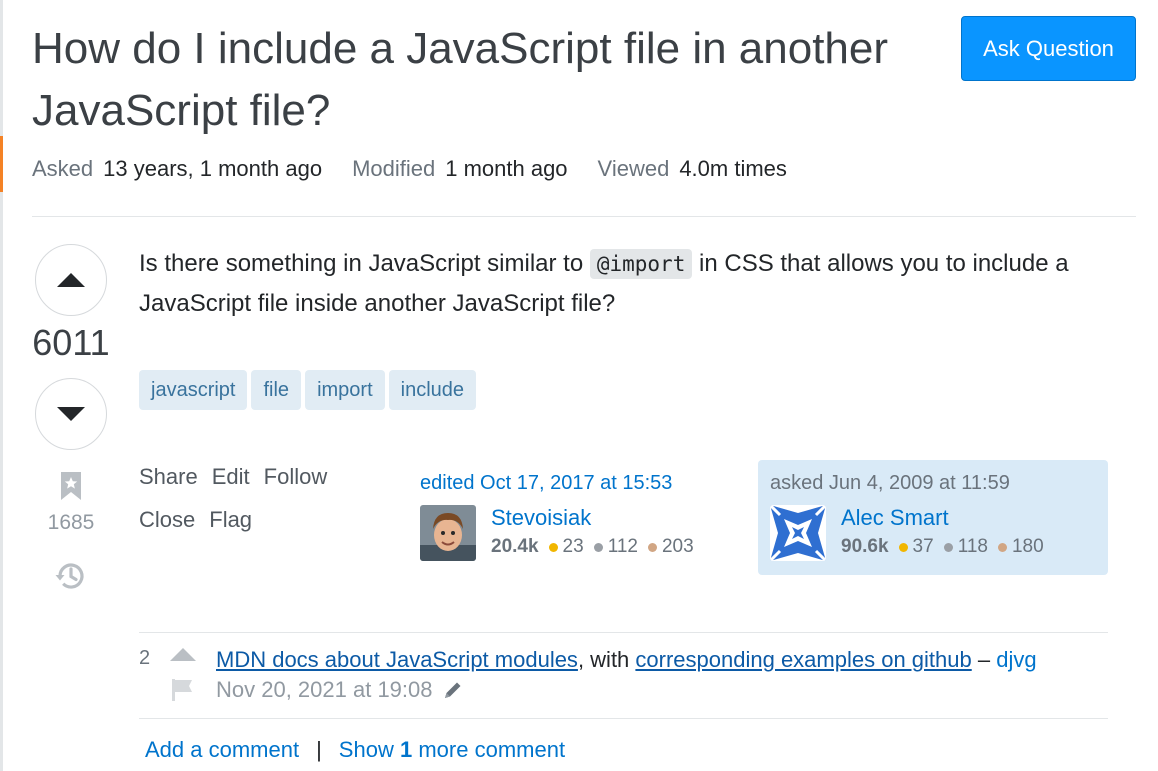 This screenshot has height=771, width=1158. Describe the element at coordinates (606, 659) in the screenshot. I see `comment-text-middle: , with` at that location.